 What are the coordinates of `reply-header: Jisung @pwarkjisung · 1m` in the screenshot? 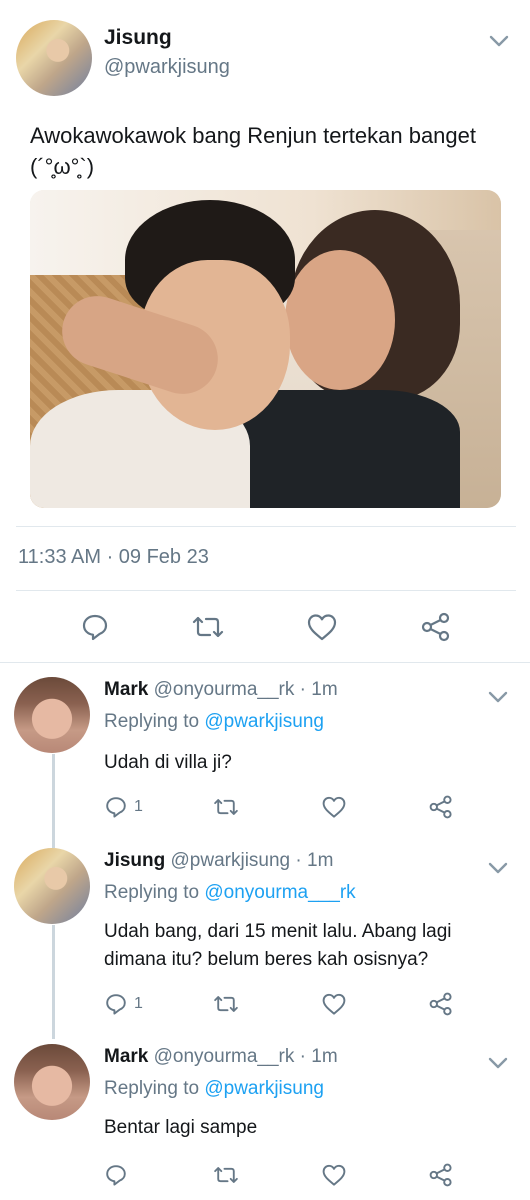 It's located at (218, 861).